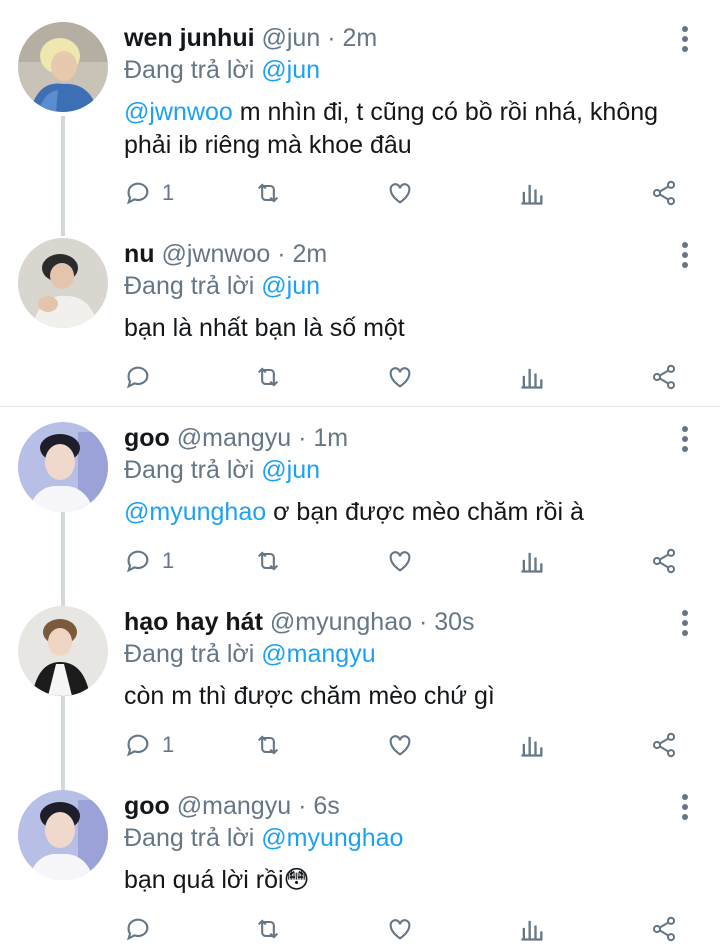 This screenshot has width=720, height=952. I want to click on tweet-text: bạn quá lời rồi😳, so click(402, 880).